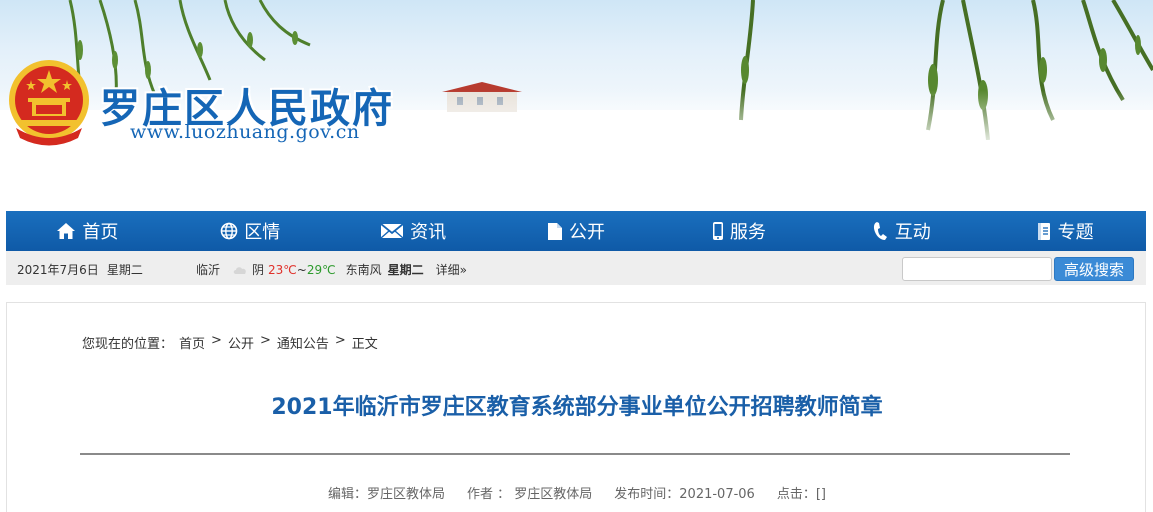 The image size is (1153, 512). What do you see at coordinates (49, 103) in the screenshot?
I see `national-emblem-icon` at bounding box center [49, 103].